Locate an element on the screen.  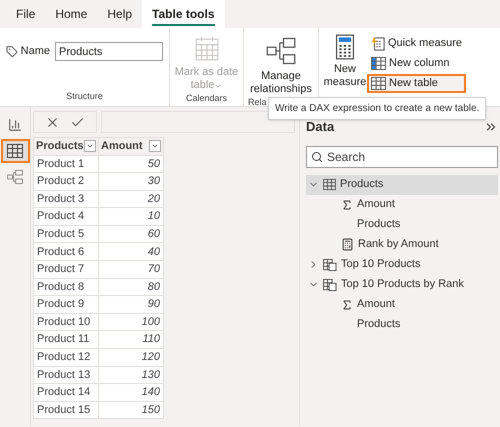
quick-measure-icon is located at coordinates (378, 43).